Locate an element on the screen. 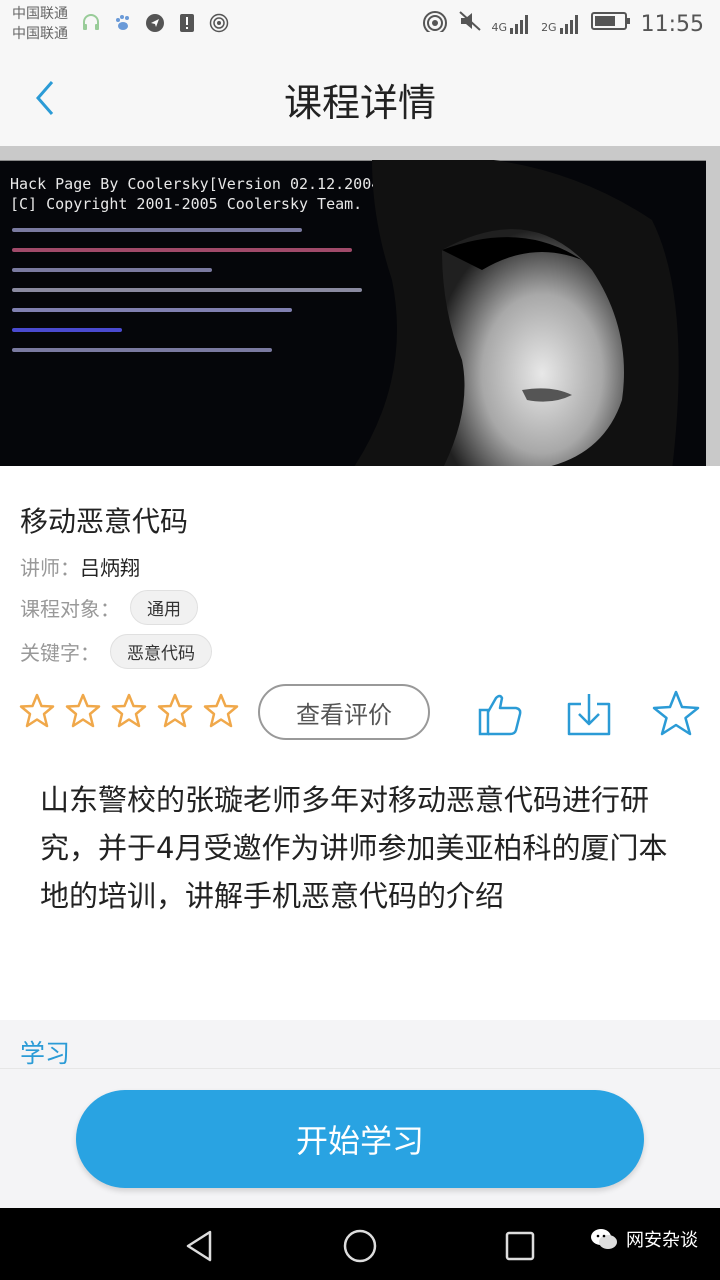  thumbs-up-icon is located at coordinates (500, 715).